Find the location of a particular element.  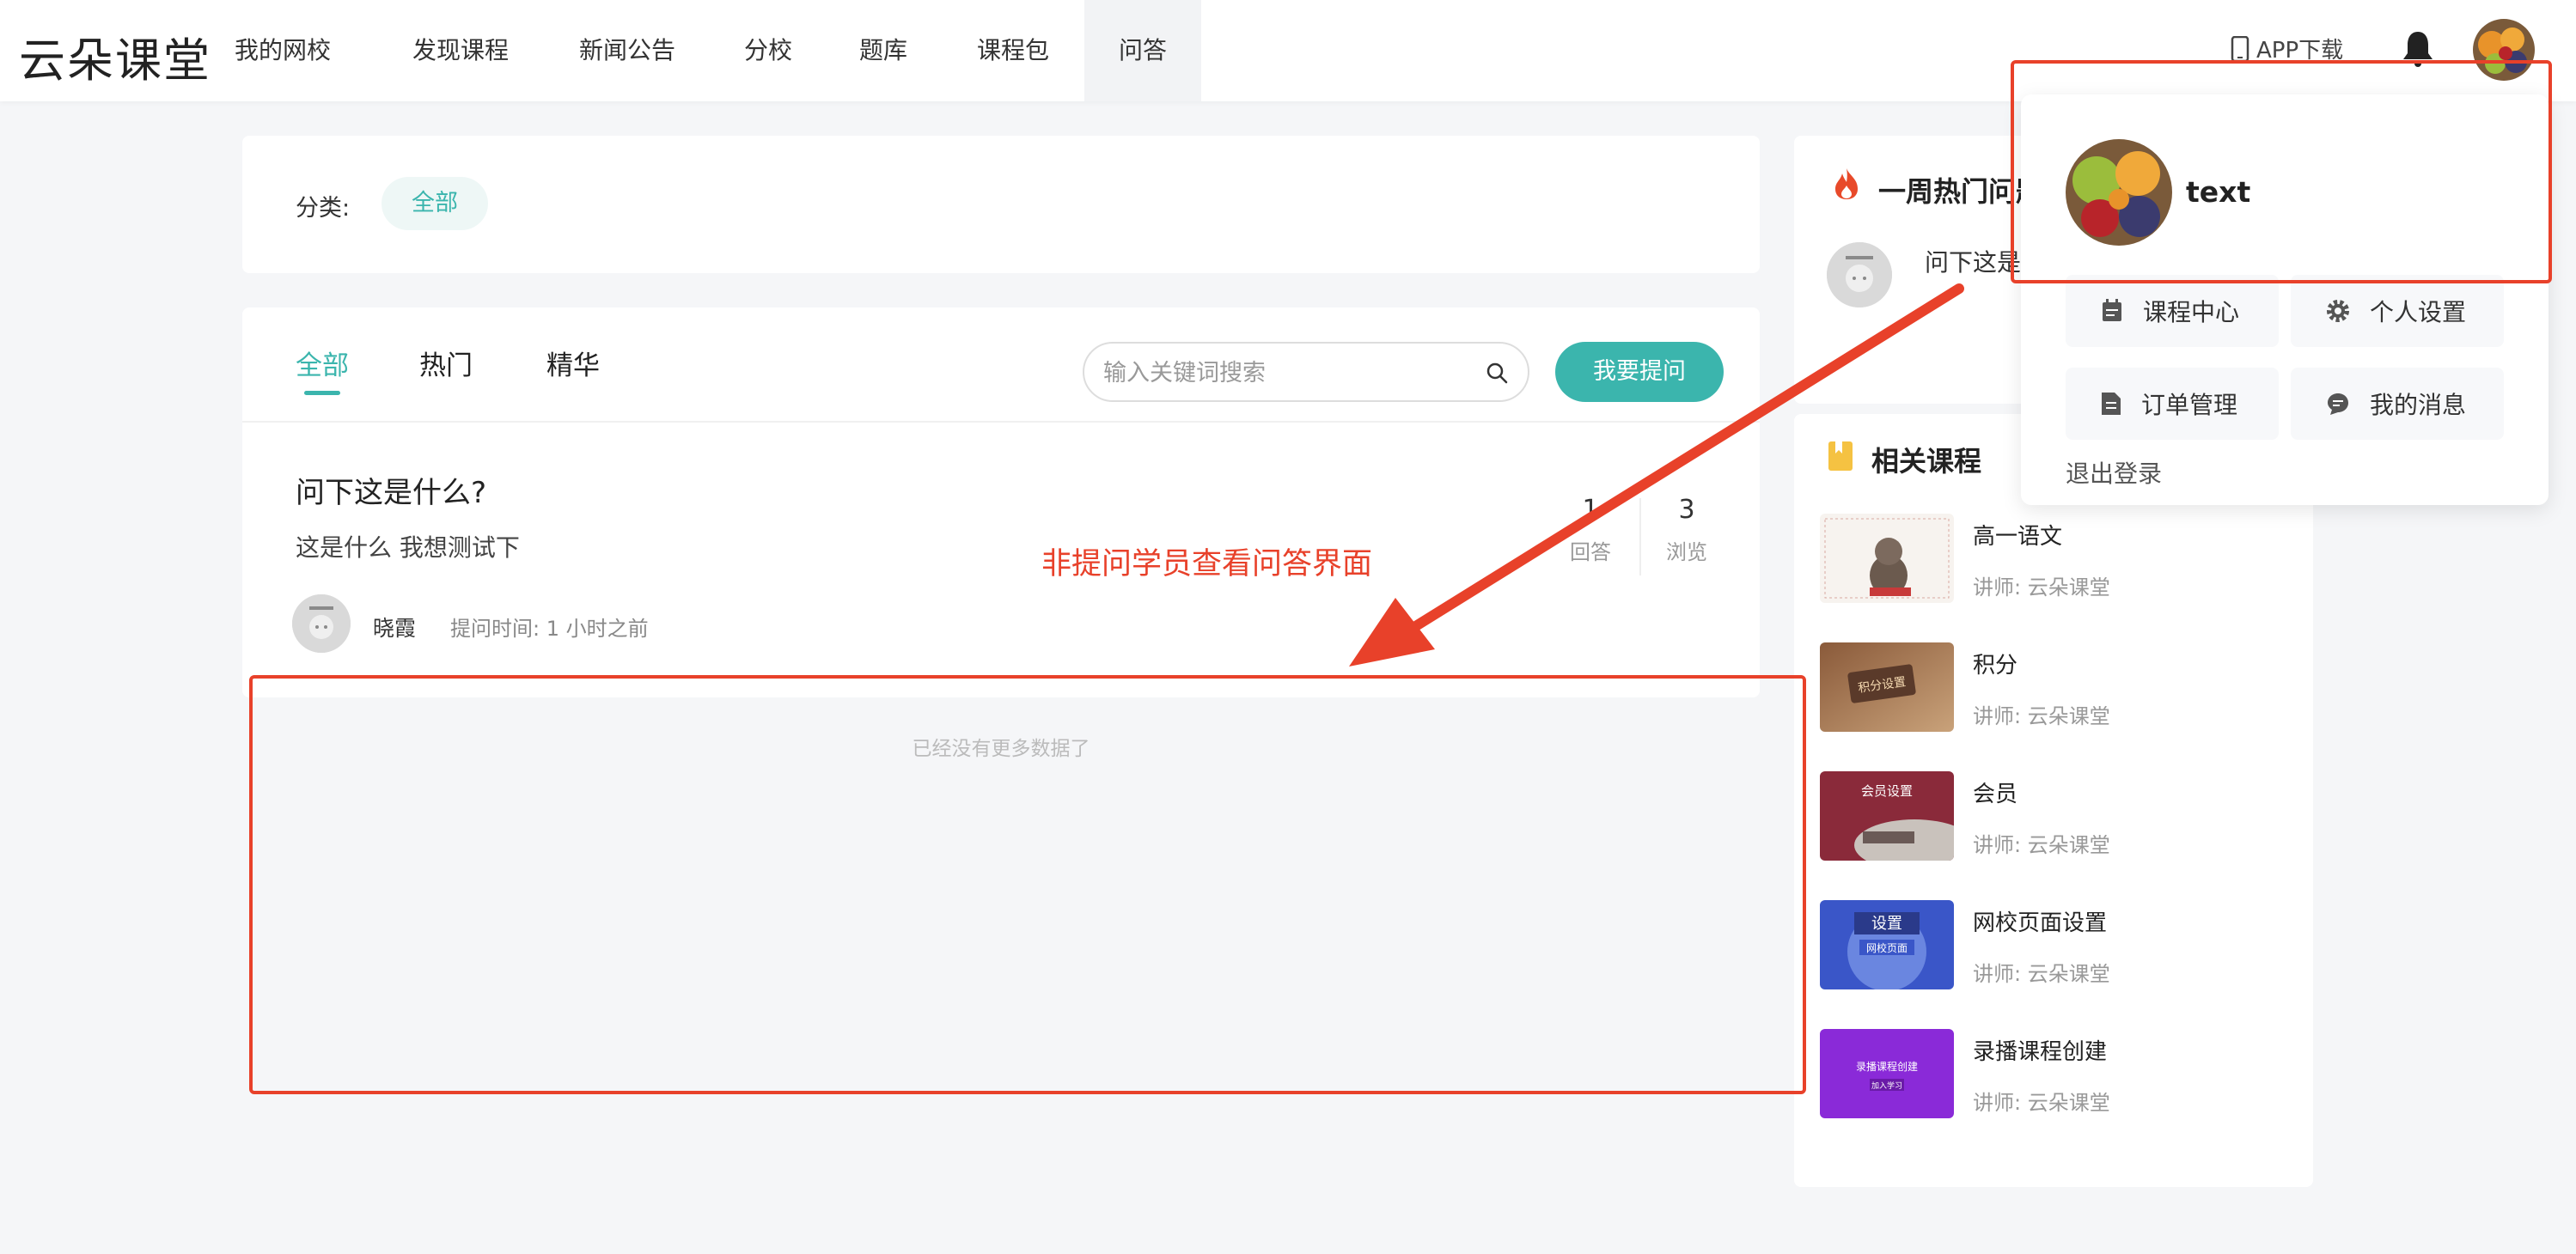

course-thumbnail: 录播课程创建 加入学习 is located at coordinates (1887, 1073).